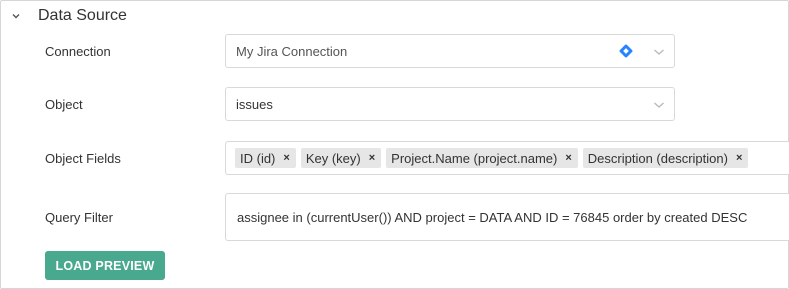 The height and width of the screenshot is (289, 789). I want to click on field-tag: Description (description) ×, so click(665, 158).